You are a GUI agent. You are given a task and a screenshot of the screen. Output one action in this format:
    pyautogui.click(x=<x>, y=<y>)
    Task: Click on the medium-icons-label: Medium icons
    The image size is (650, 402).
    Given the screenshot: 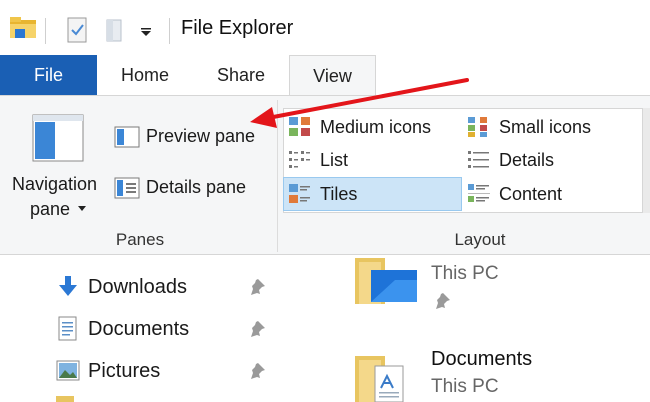 What is the action you would take?
    pyautogui.click(x=376, y=127)
    